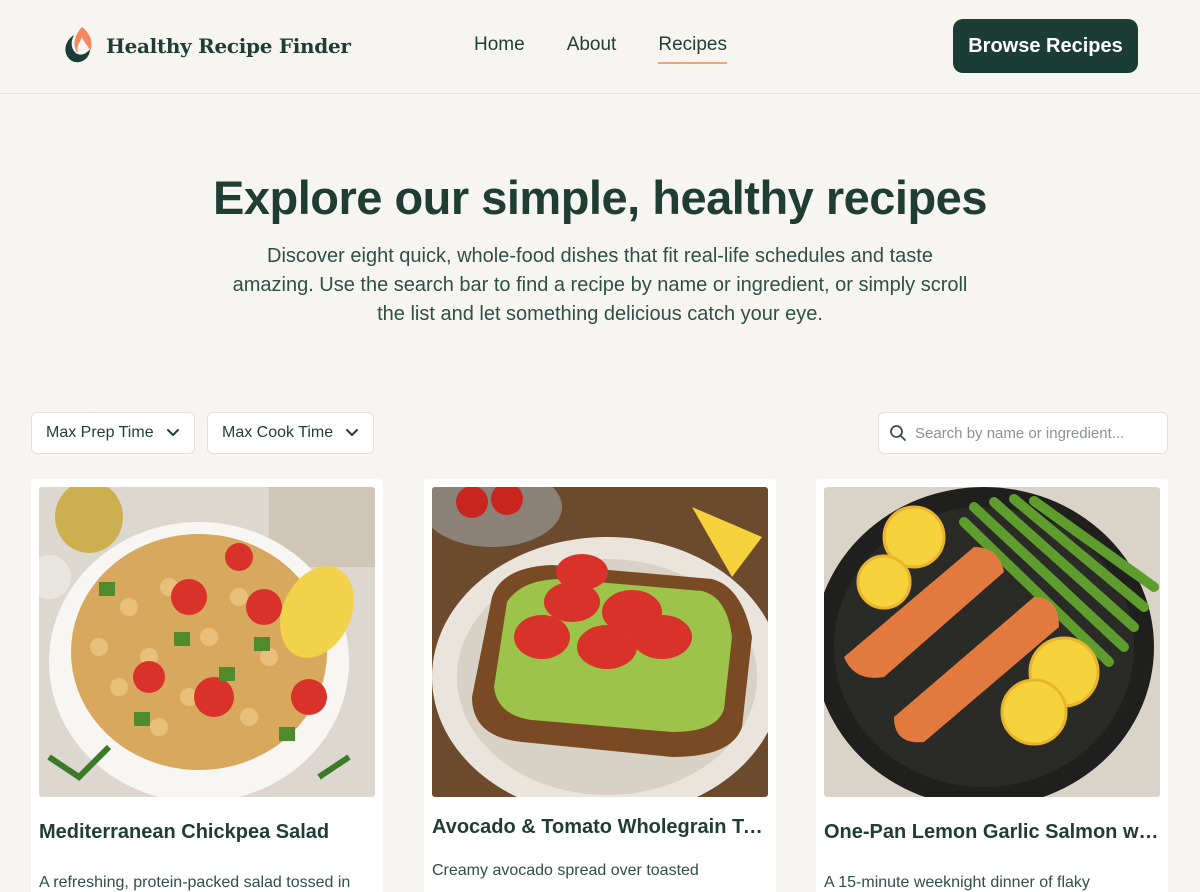 This screenshot has width=1200, height=892. I want to click on brand-name: Healthy Recipe Finder, so click(228, 46).